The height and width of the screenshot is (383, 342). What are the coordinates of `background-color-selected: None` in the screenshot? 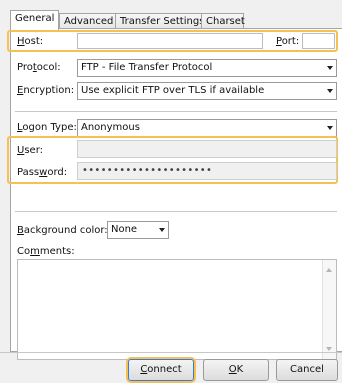 It's located at (124, 229).